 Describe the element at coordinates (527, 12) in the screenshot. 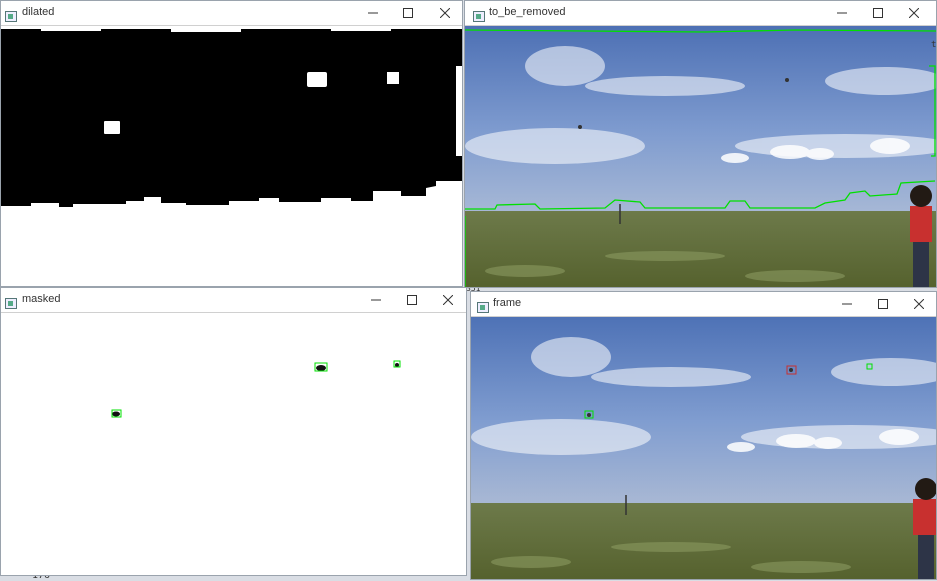

I see `window-title: to_be_removed` at that location.